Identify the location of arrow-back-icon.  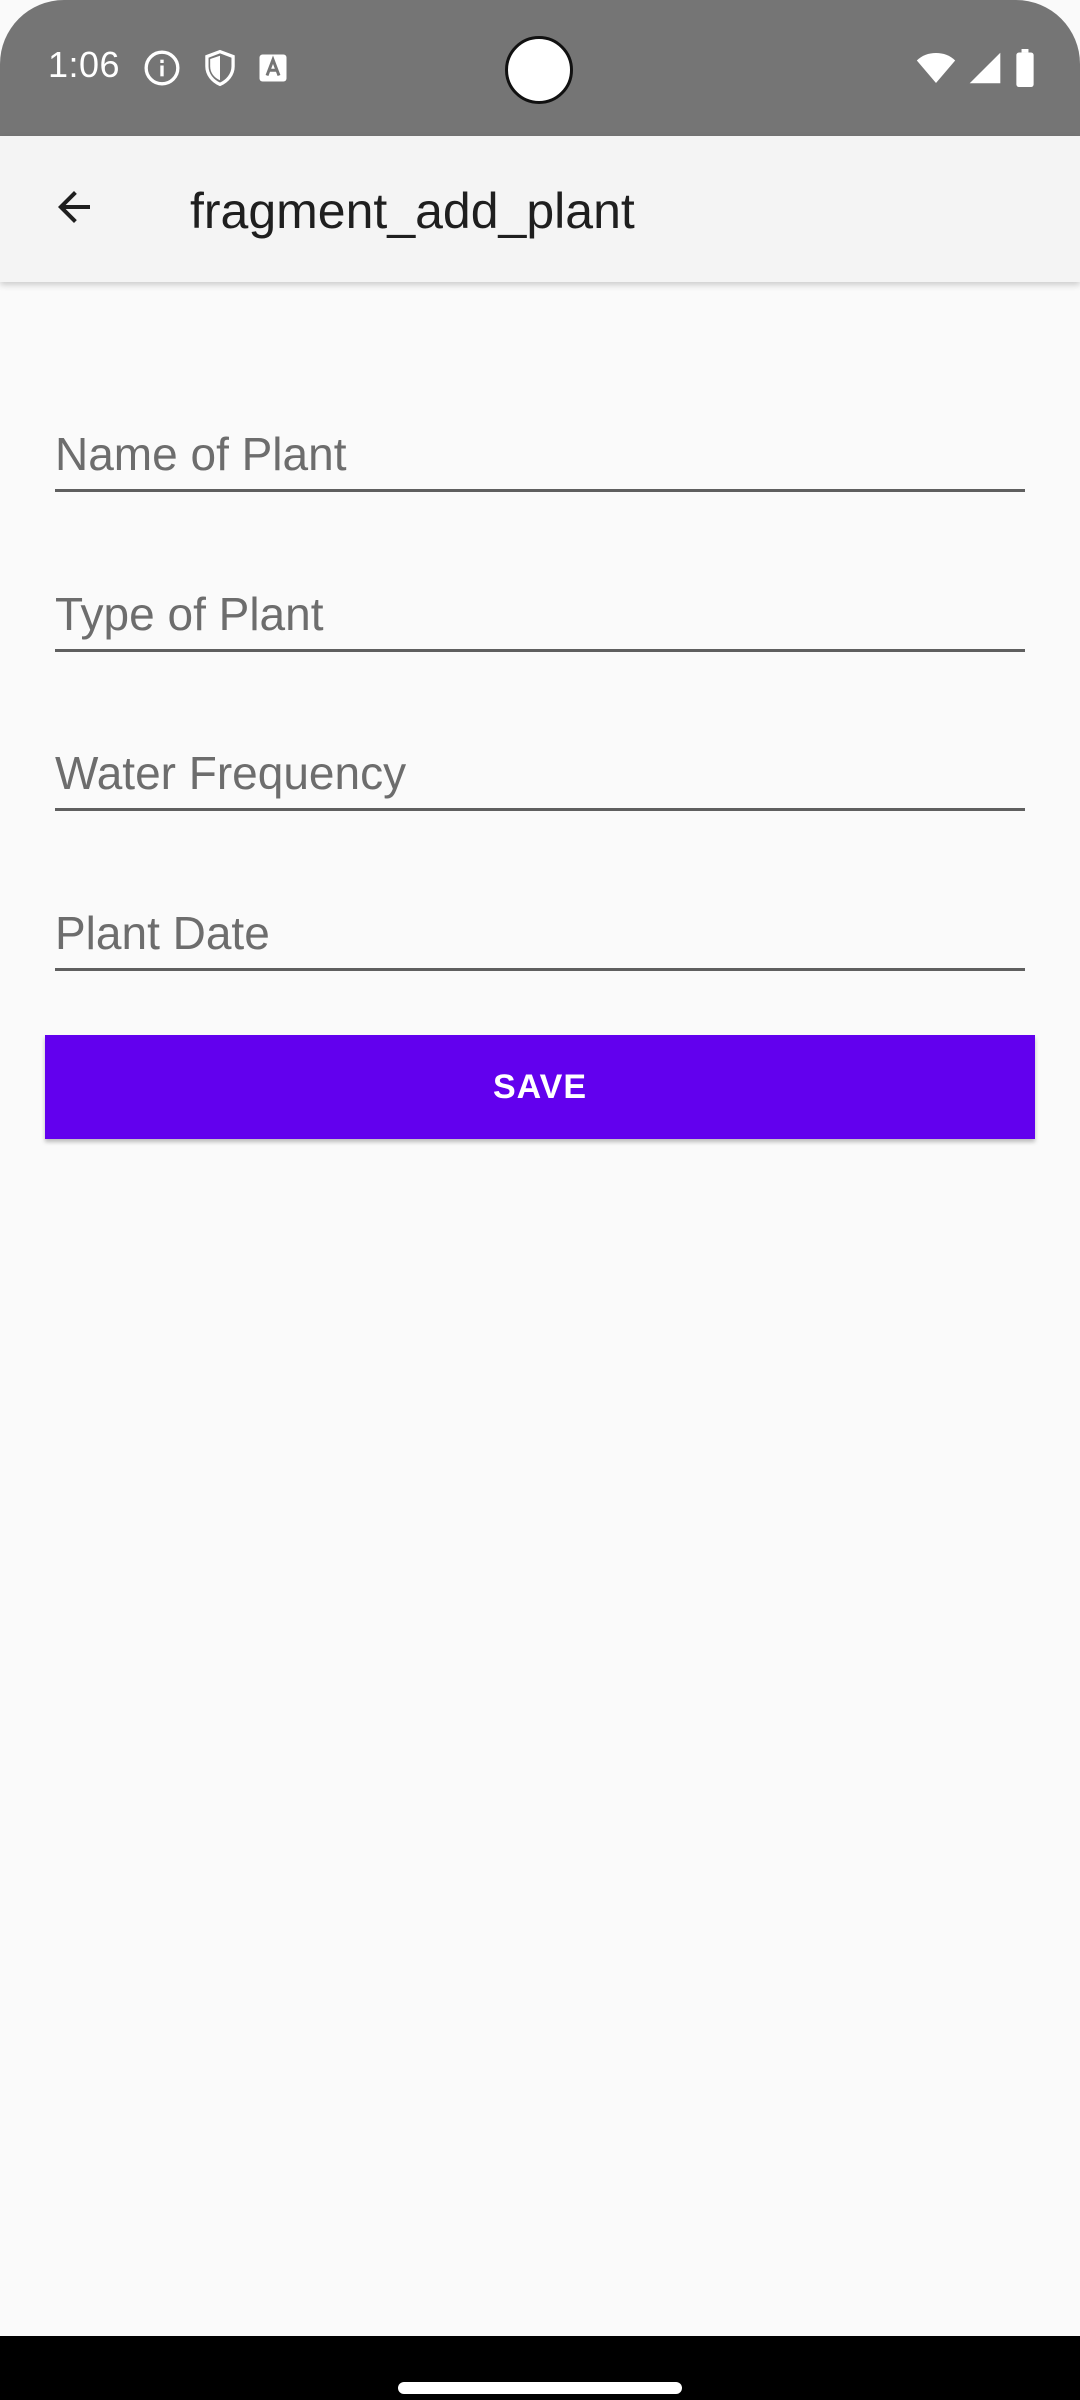
(74, 209).